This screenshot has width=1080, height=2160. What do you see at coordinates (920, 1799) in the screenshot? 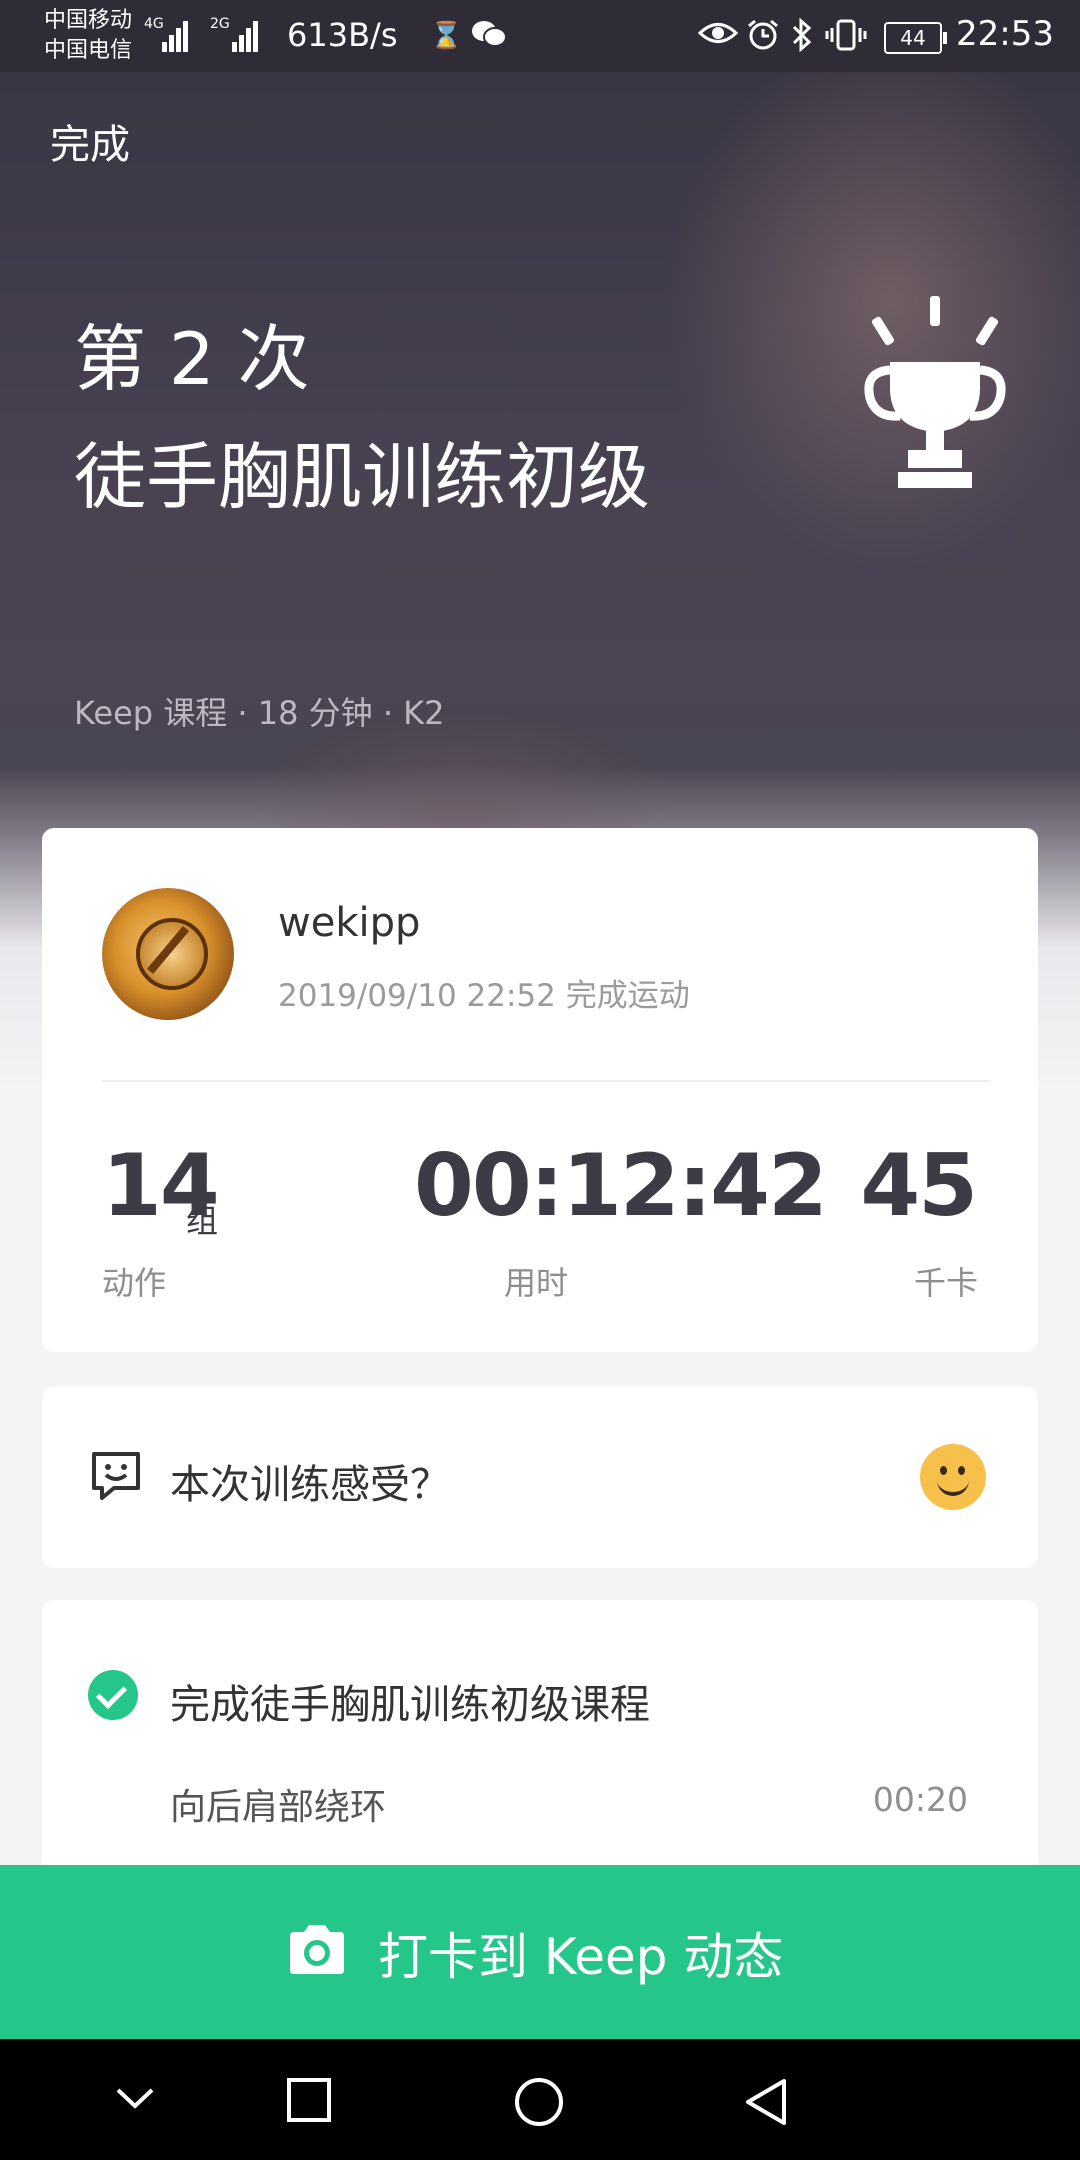
I see `exercise-duration: 00:20` at bounding box center [920, 1799].